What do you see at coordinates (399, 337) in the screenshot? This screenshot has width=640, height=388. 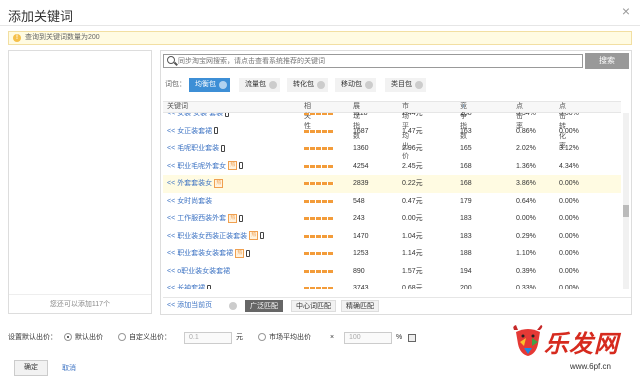 I see `percent-label: %` at bounding box center [399, 337].